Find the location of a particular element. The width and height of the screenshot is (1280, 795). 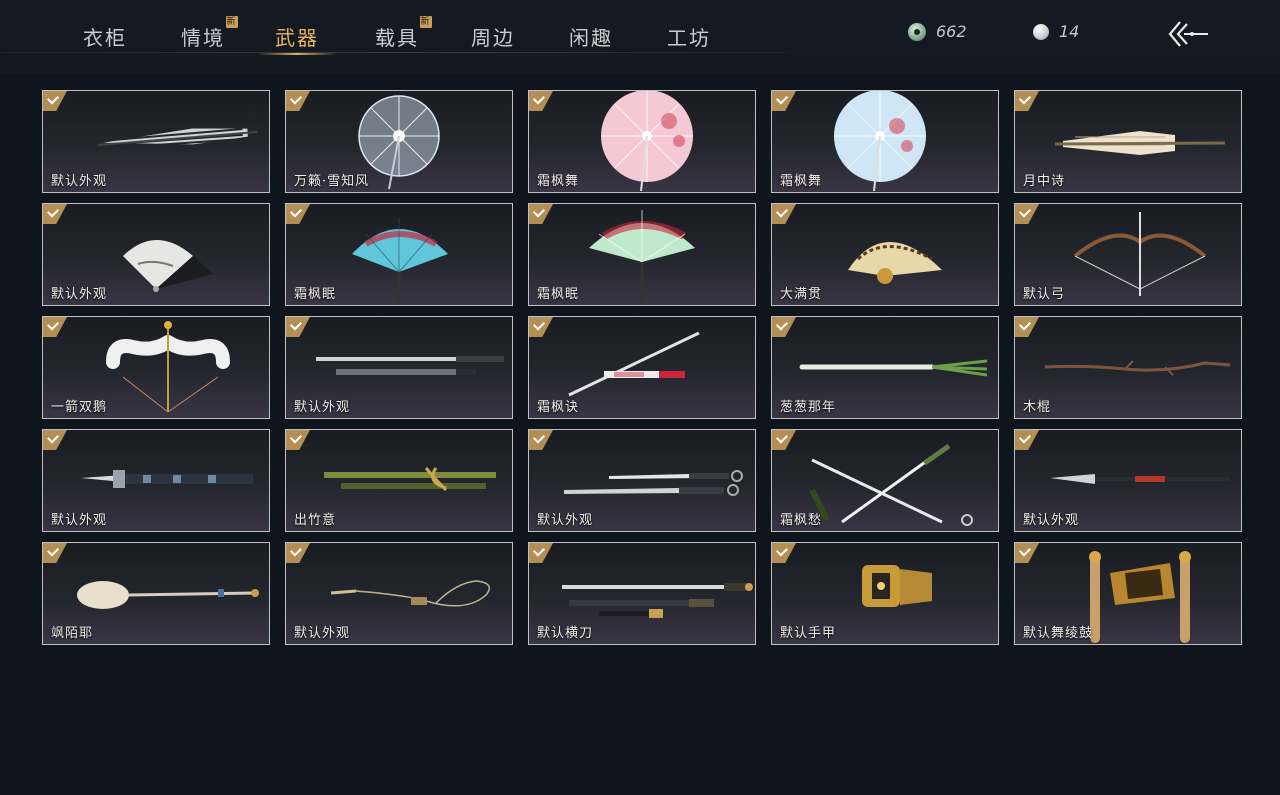

jade-currency: 662 is located at coordinates (937, 31).